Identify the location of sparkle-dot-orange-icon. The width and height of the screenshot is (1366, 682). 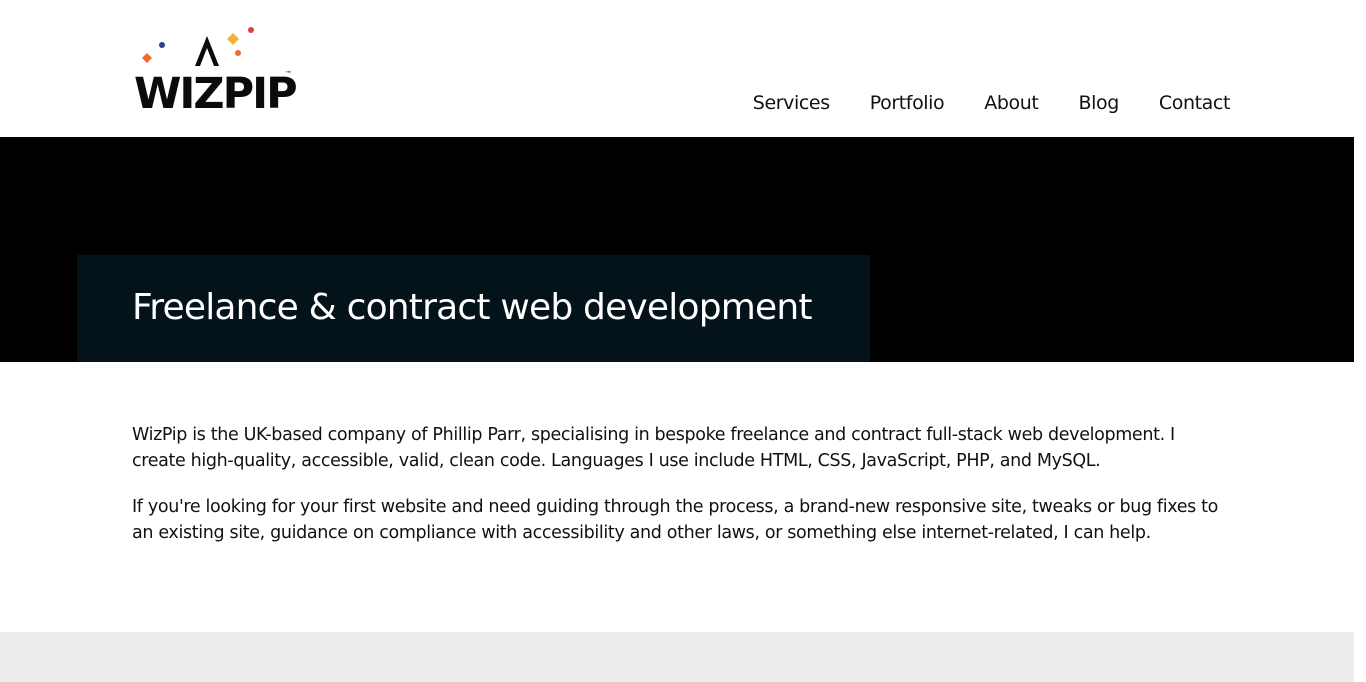
(238, 53).